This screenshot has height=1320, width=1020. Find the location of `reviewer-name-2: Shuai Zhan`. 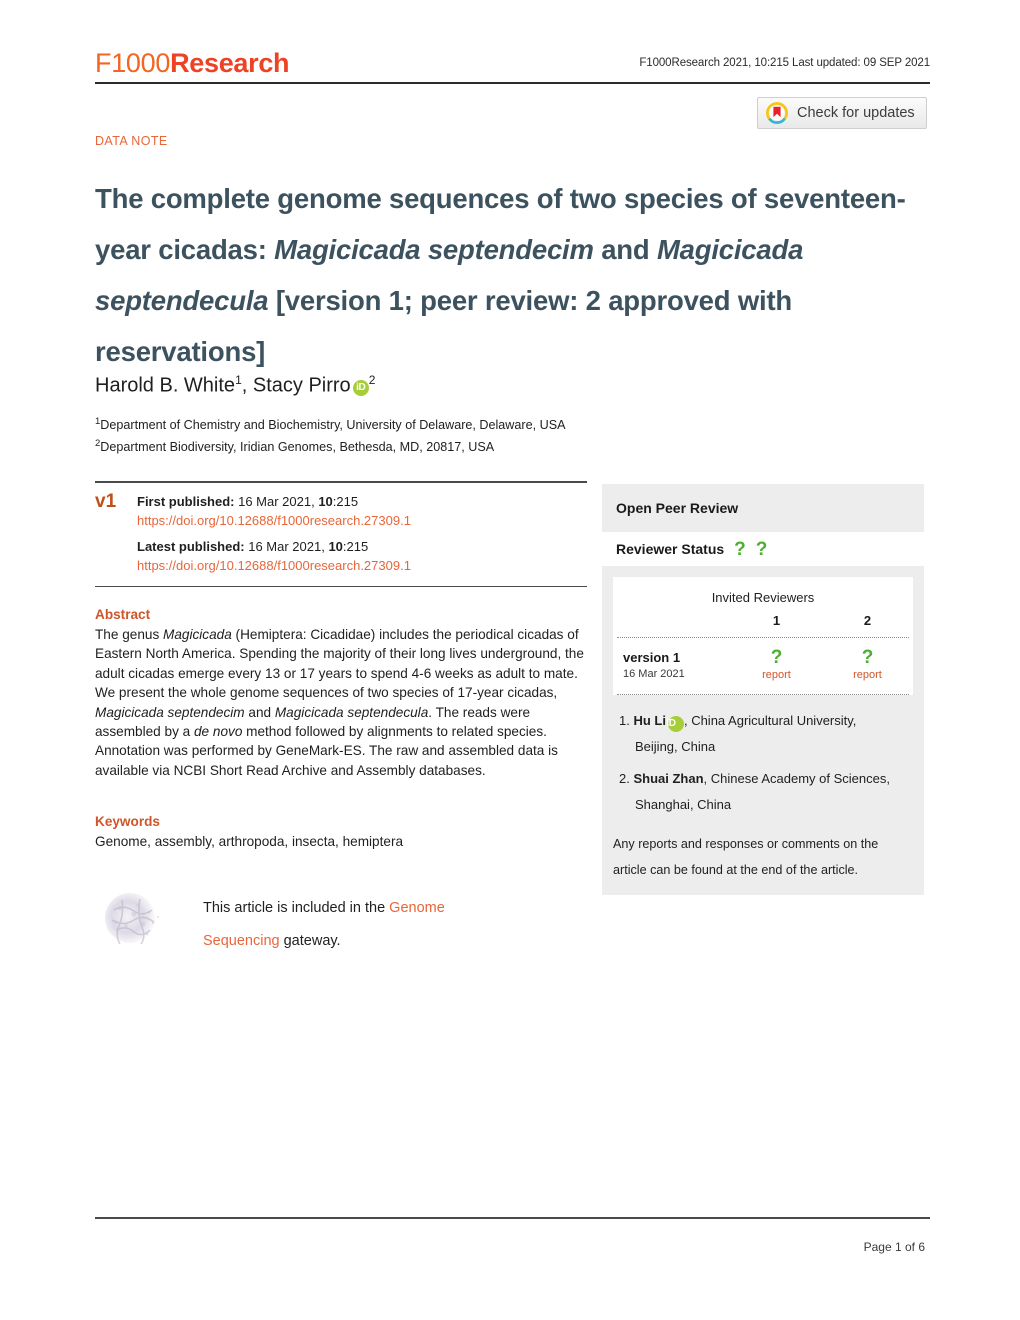

reviewer-name-2: Shuai Zhan is located at coordinates (668, 778).